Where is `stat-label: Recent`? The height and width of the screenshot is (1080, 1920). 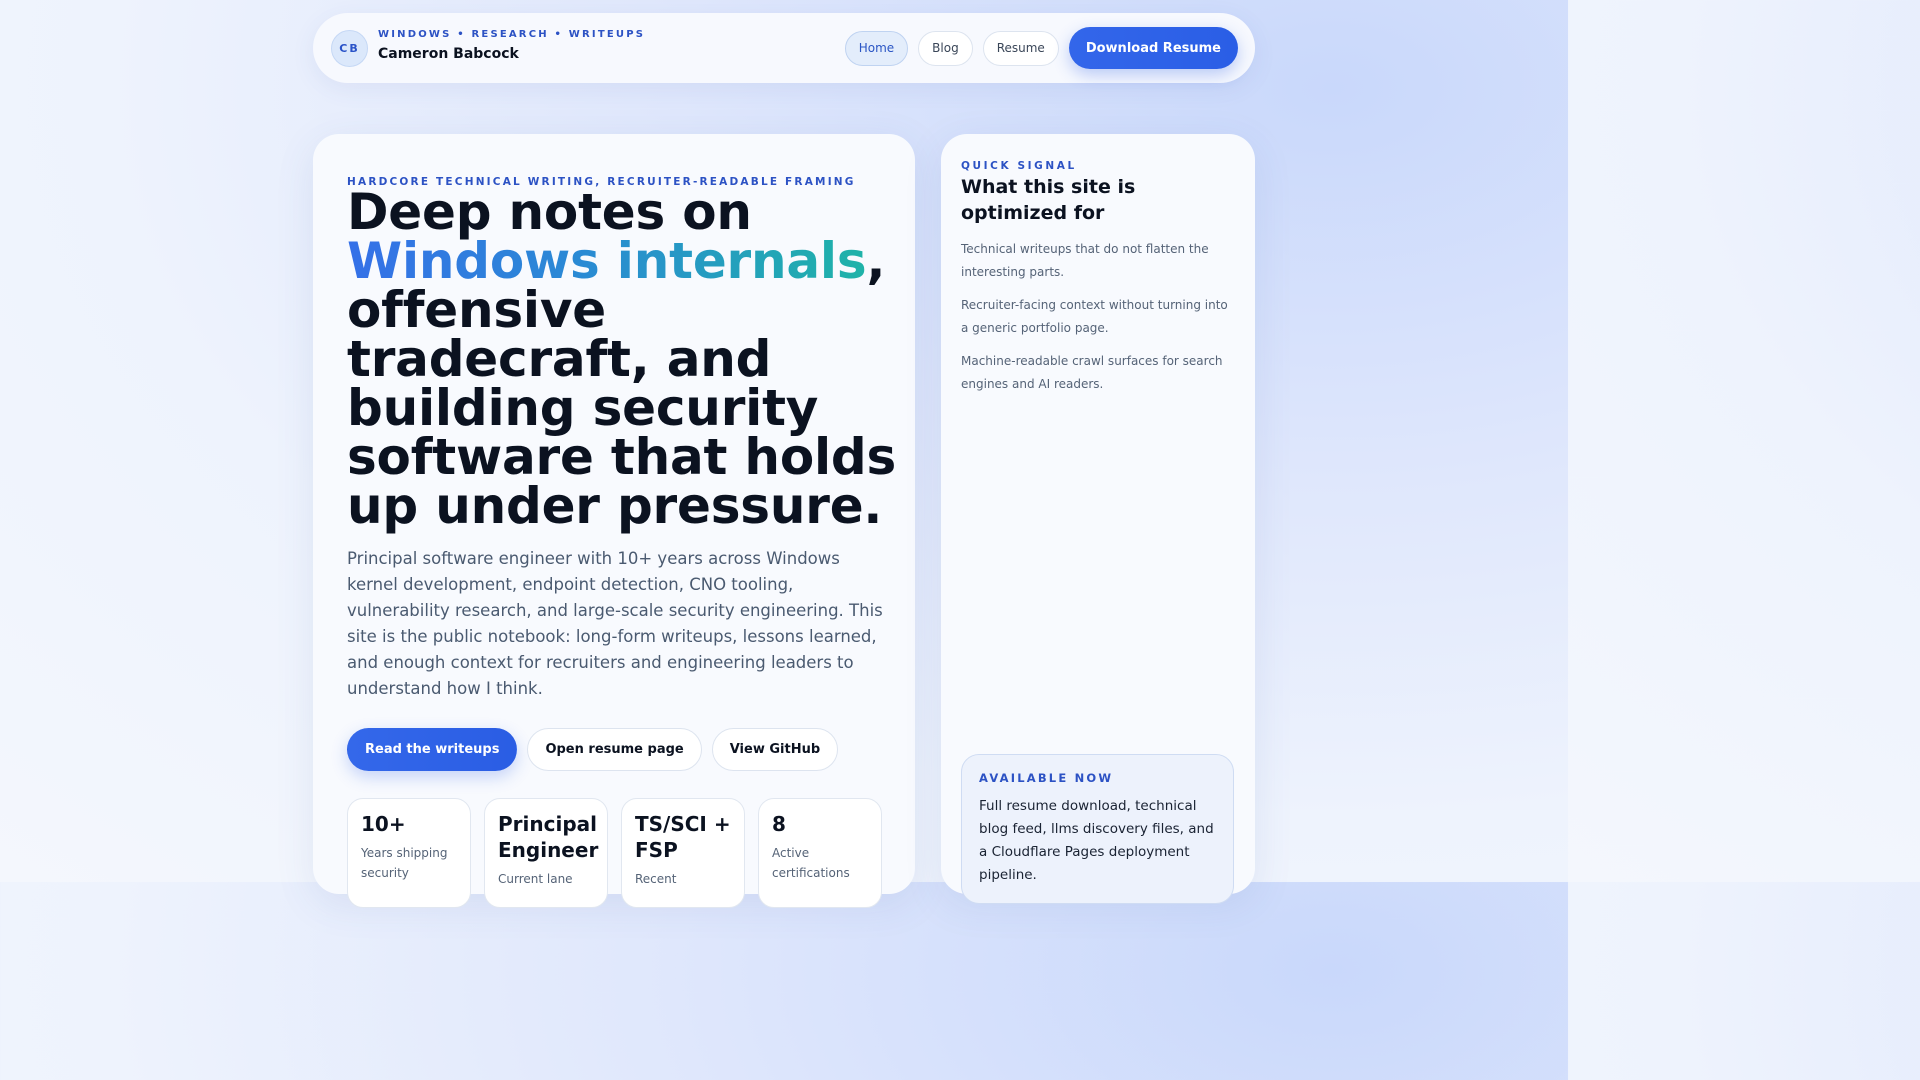
stat-label: Recent is located at coordinates (656, 879).